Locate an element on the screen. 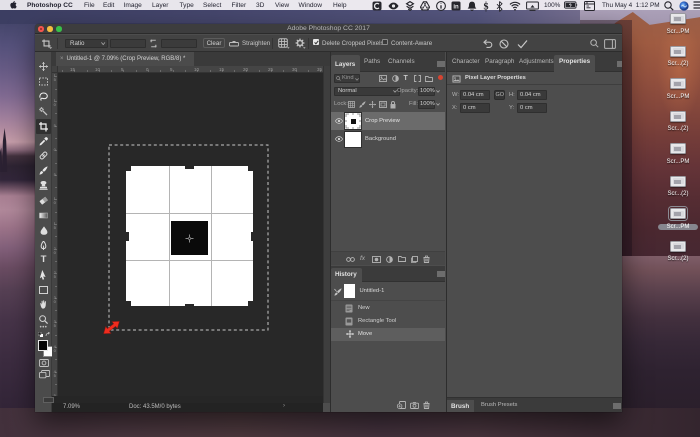 The width and height of the screenshot is (700, 437). svg-text: in is located at coordinates (456, 7).